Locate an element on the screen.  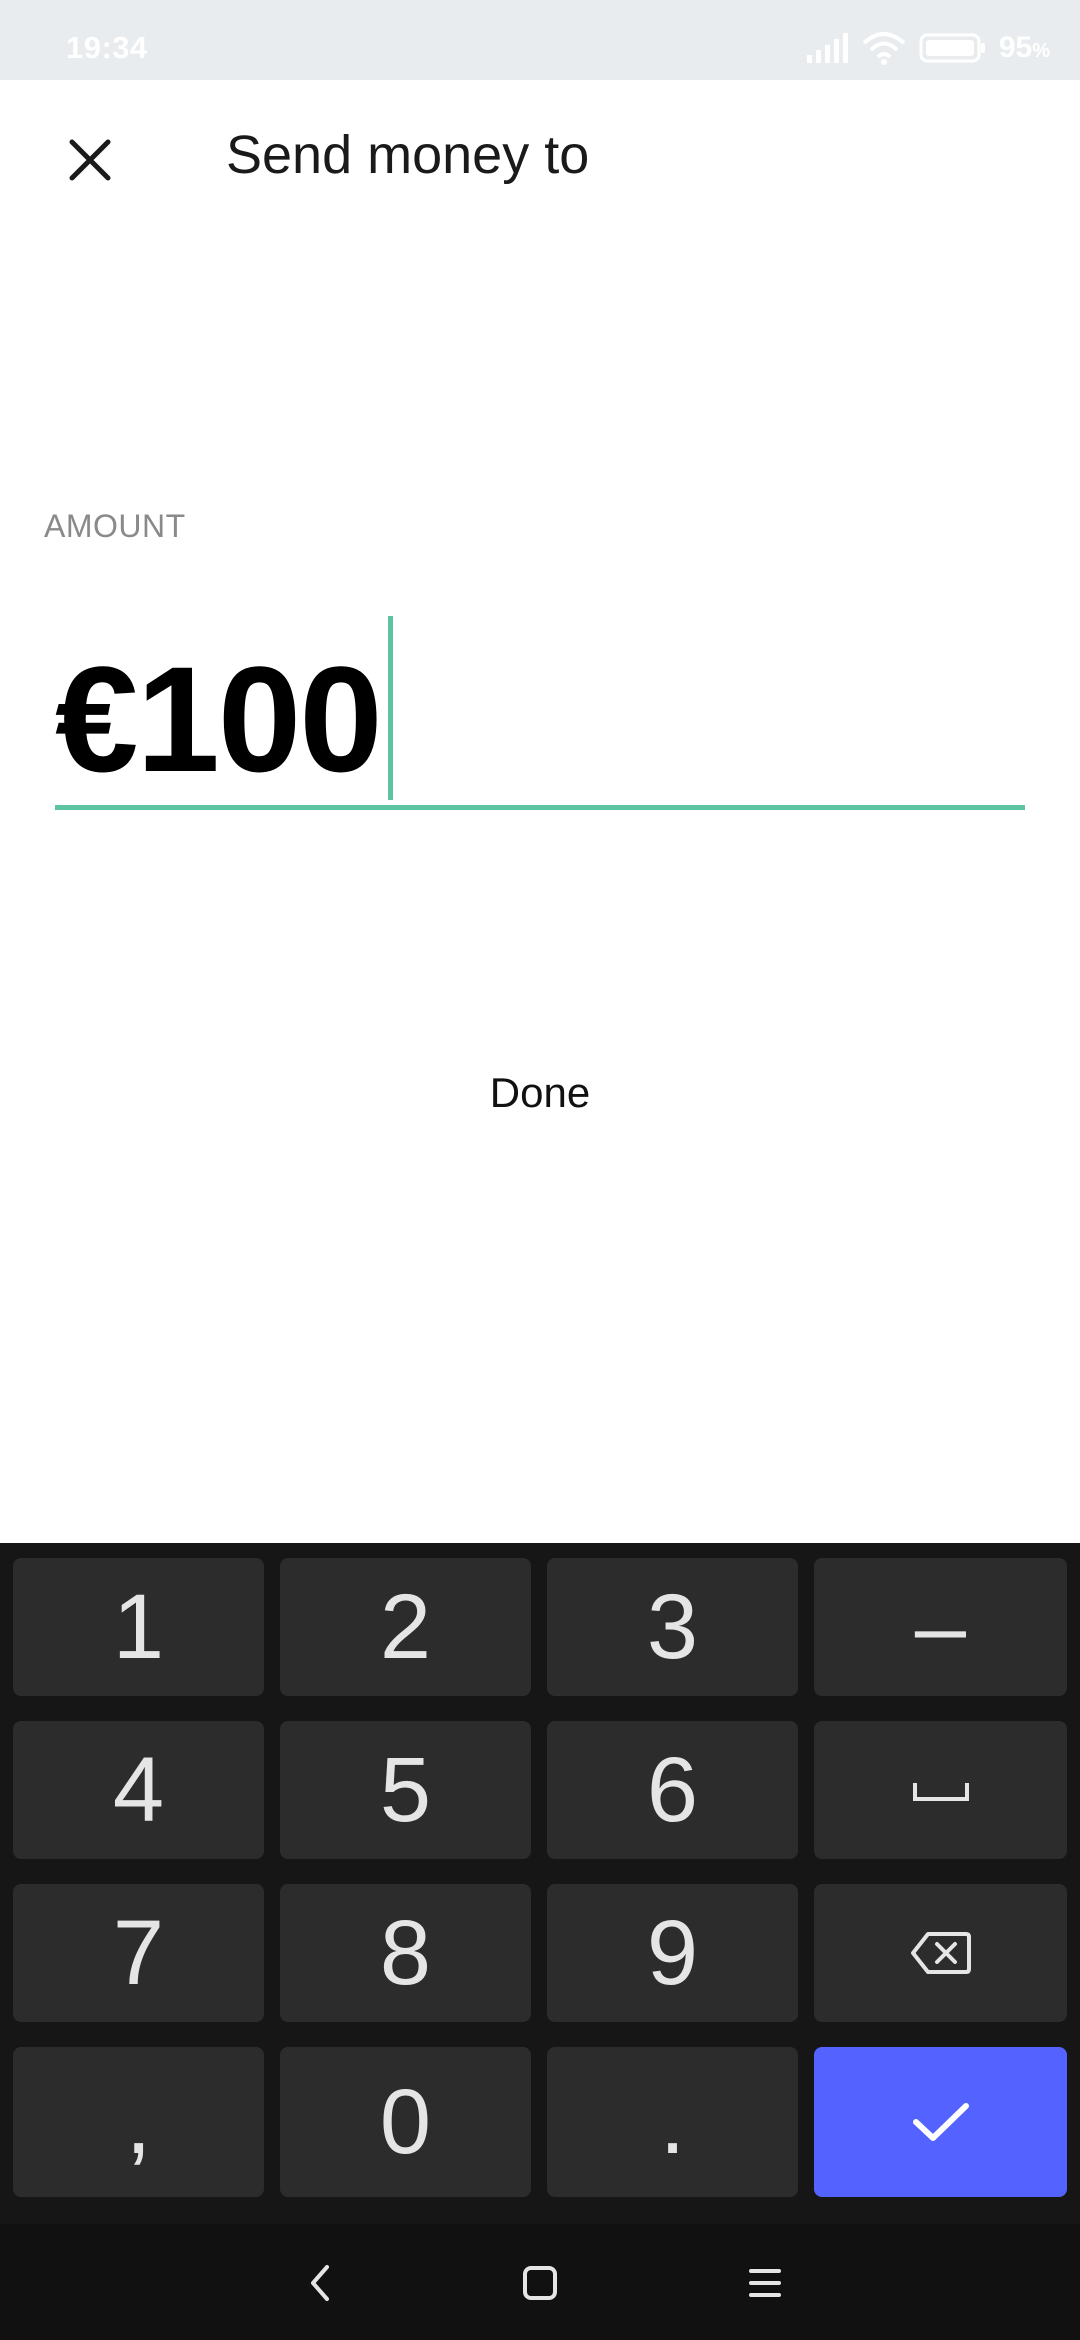
key-9: 9 is located at coordinates (672, 1953).